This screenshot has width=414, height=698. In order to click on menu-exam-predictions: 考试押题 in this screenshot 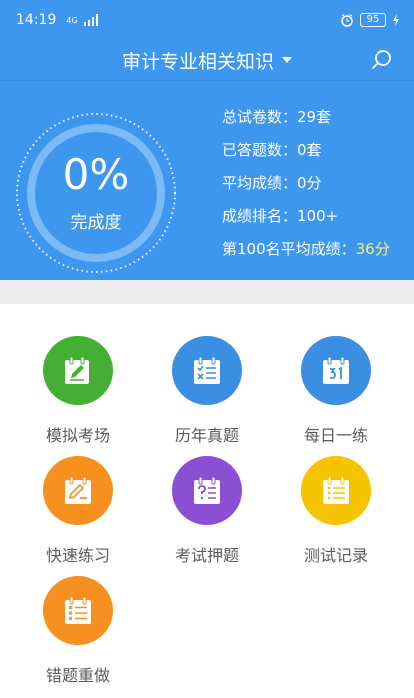, I will do `click(207, 506)`.